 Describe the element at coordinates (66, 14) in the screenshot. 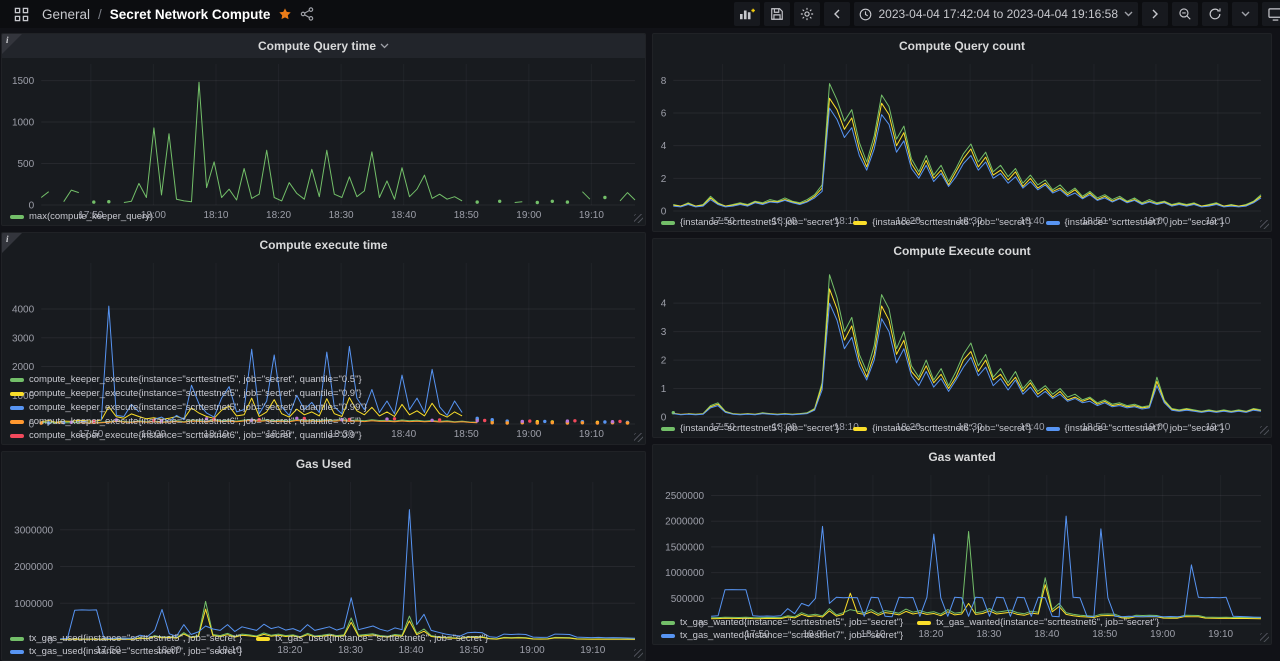

I see `breadcrumb-folder: General` at that location.